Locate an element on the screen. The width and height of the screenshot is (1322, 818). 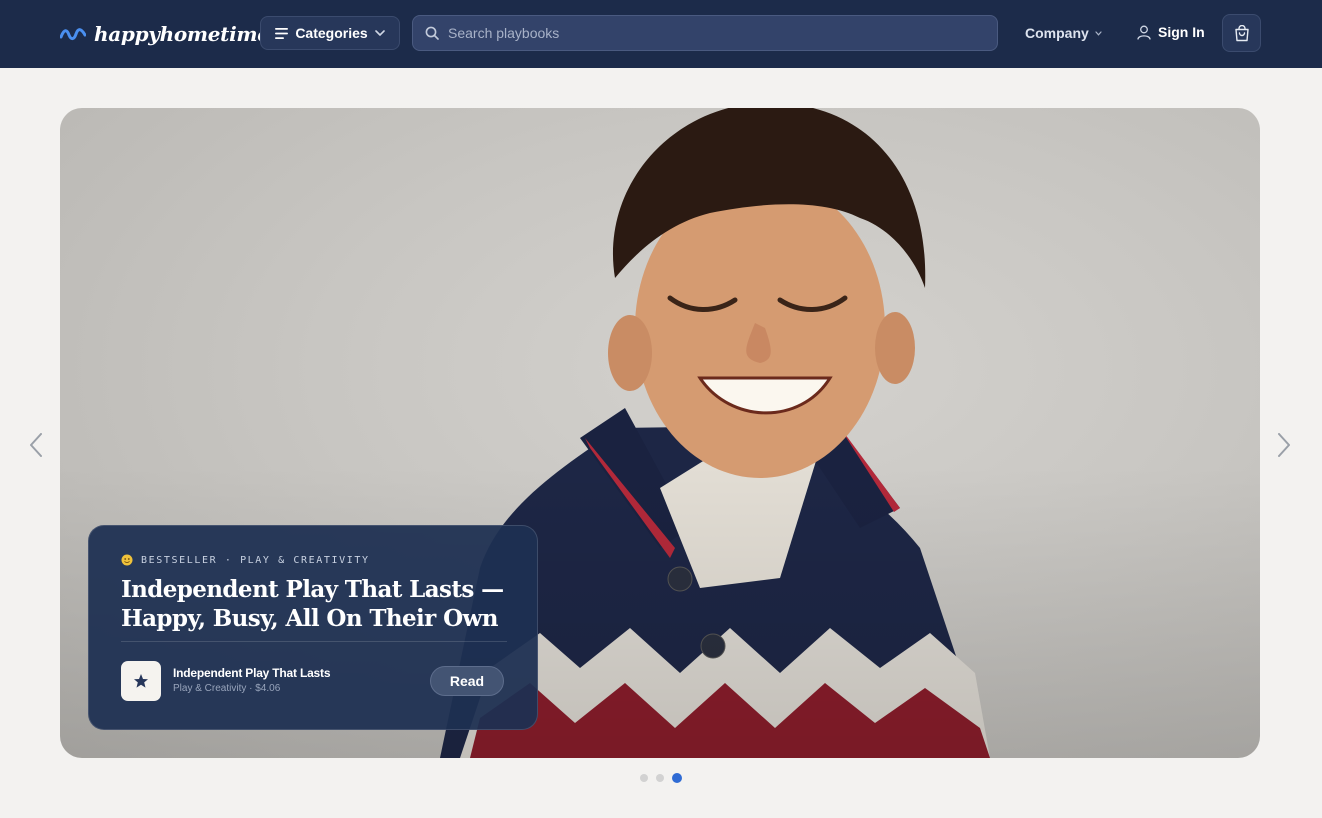
search-icon is located at coordinates (432, 33).